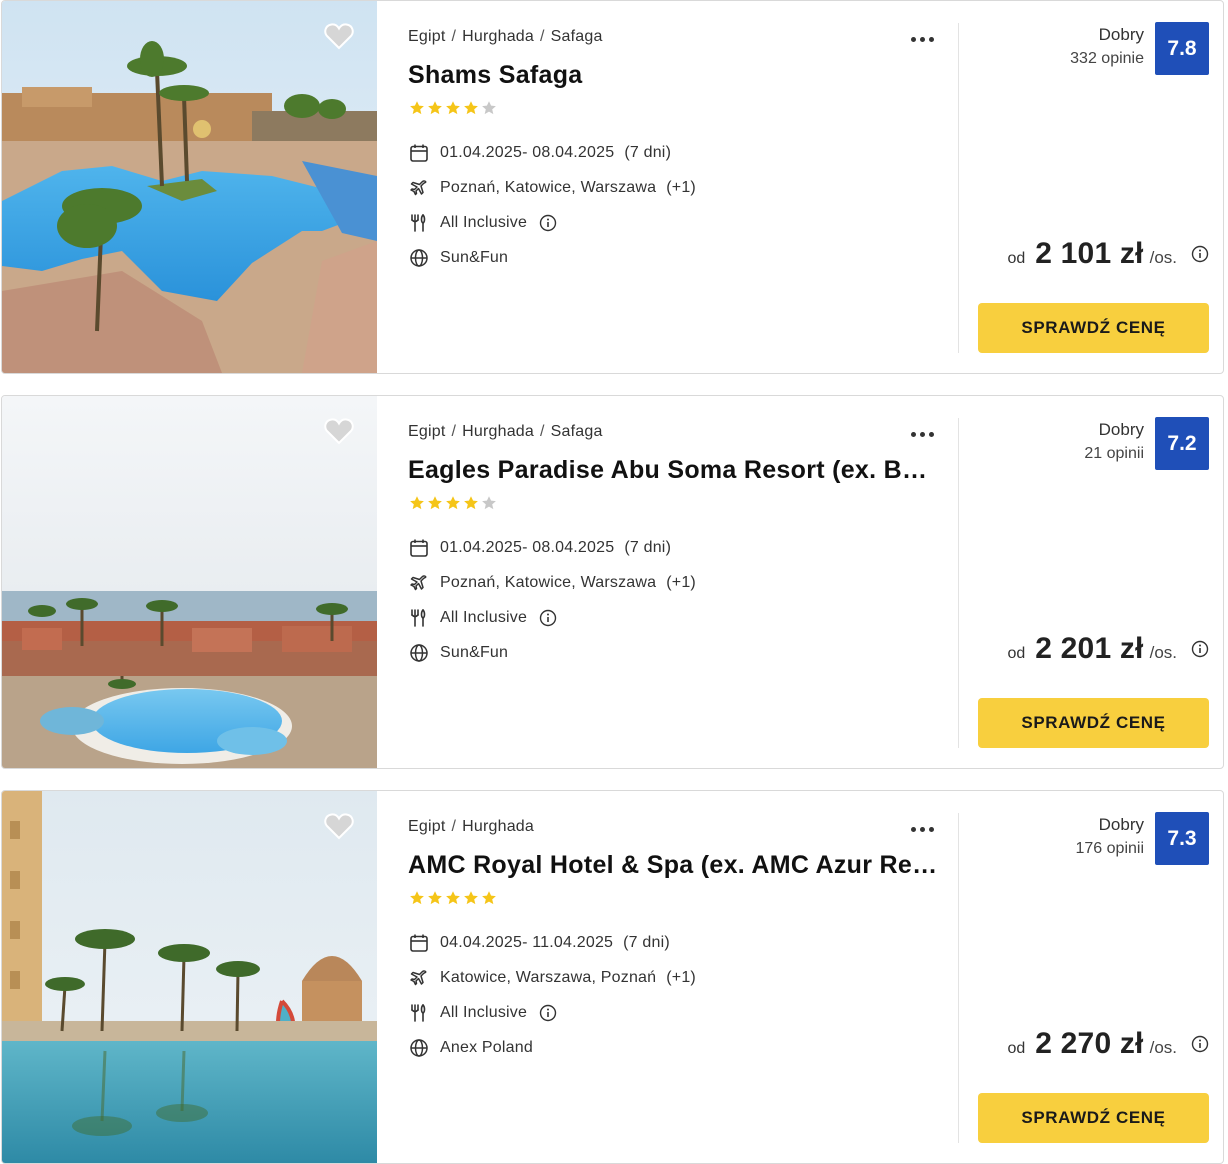 Image resolution: width=1228 pixels, height=1164 pixels. I want to click on tour-operator: Sun&Fun, so click(474, 257).